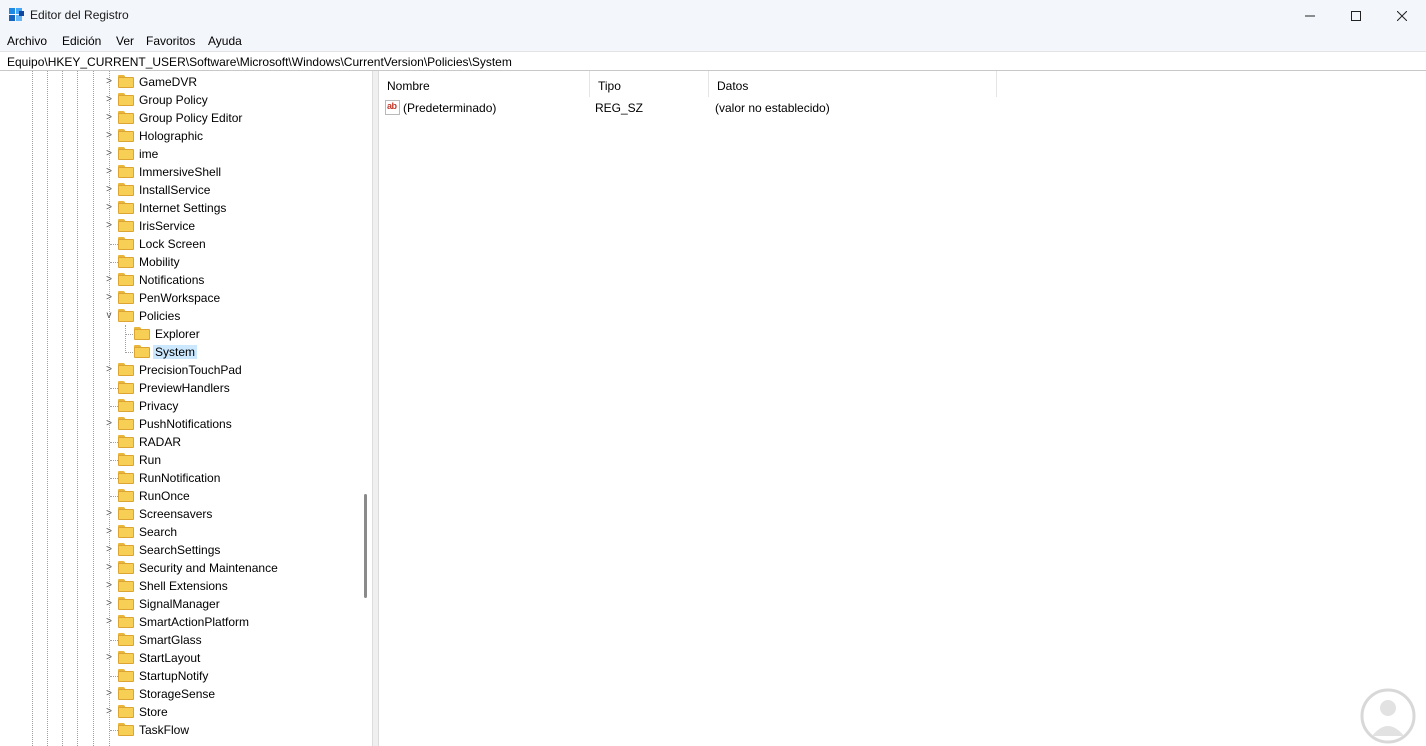 The width and height of the screenshot is (1426, 746). I want to click on tree-item-label: Screensavers, so click(175, 514).